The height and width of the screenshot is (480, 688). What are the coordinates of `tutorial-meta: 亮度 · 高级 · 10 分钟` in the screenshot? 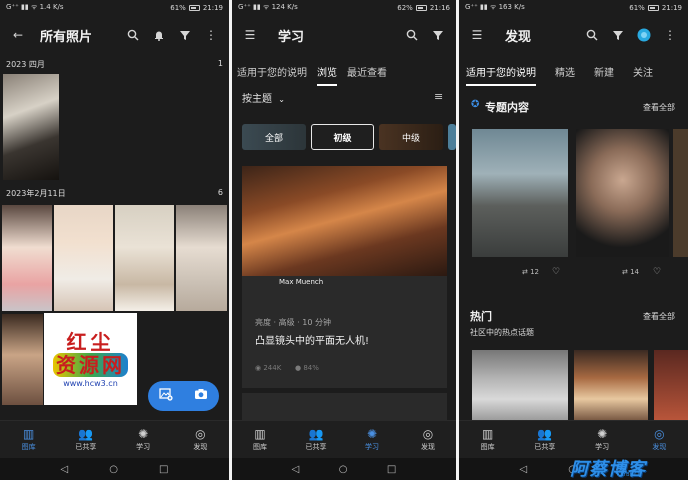 It's located at (293, 322).